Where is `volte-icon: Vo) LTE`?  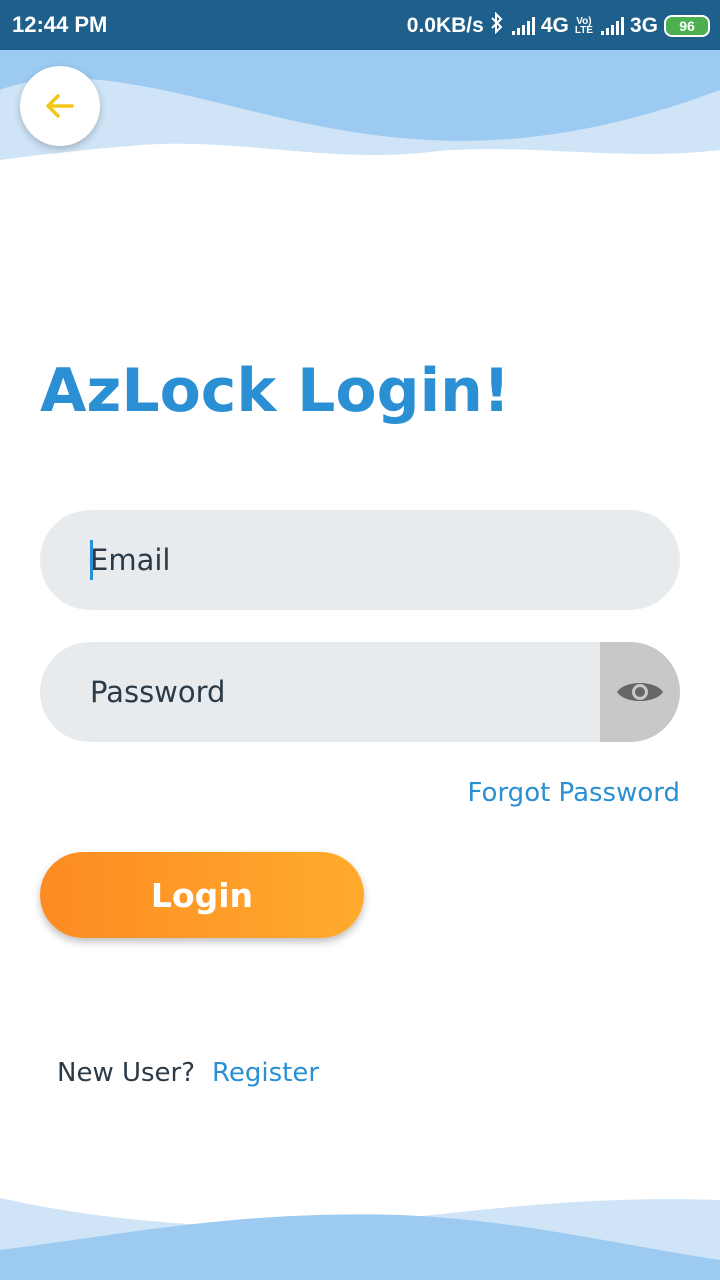
volte-icon: Vo) LTE is located at coordinates (583, 26).